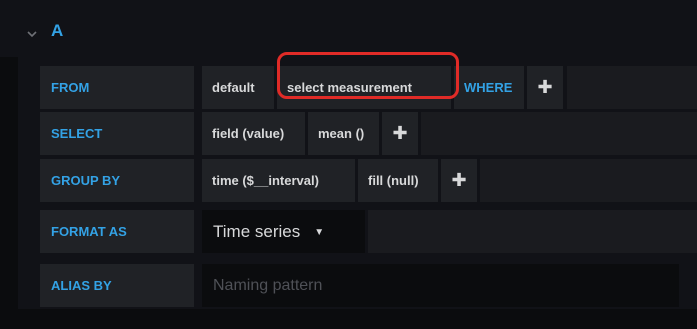 The height and width of the screenshot is (329, 697). I want to click on format-as-row-filler, so click(532, 231).